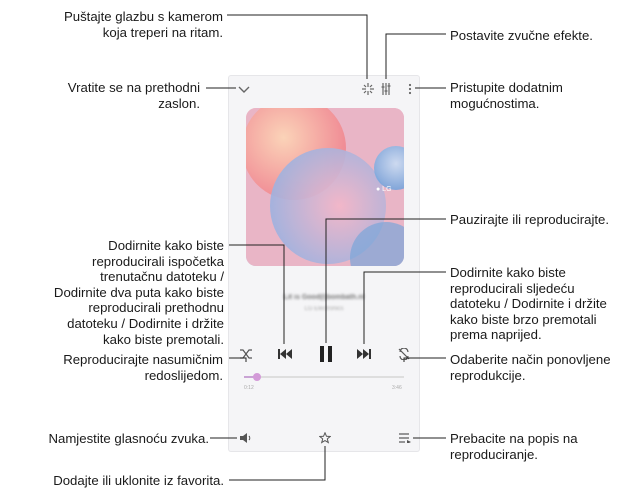 The height and width of the screenshot is (489, 638). What do you see at coordinates (249, 388) in the screenshot?
I see `time-elapsed: 0:12` at bounding box center [249, 388].